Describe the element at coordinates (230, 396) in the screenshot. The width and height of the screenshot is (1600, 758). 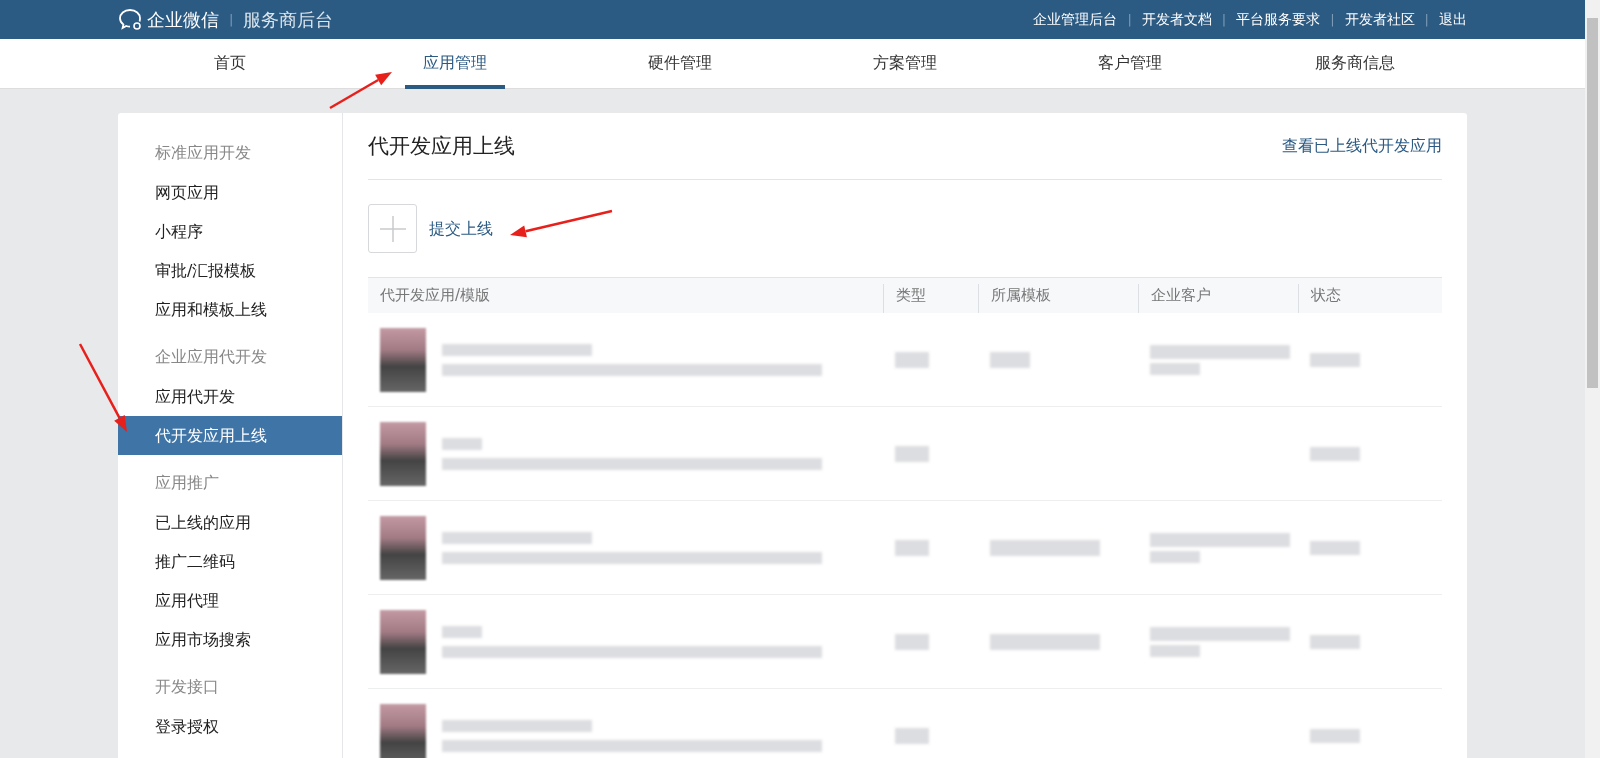
I see `sidebar-item: 应用代开发` at that location.